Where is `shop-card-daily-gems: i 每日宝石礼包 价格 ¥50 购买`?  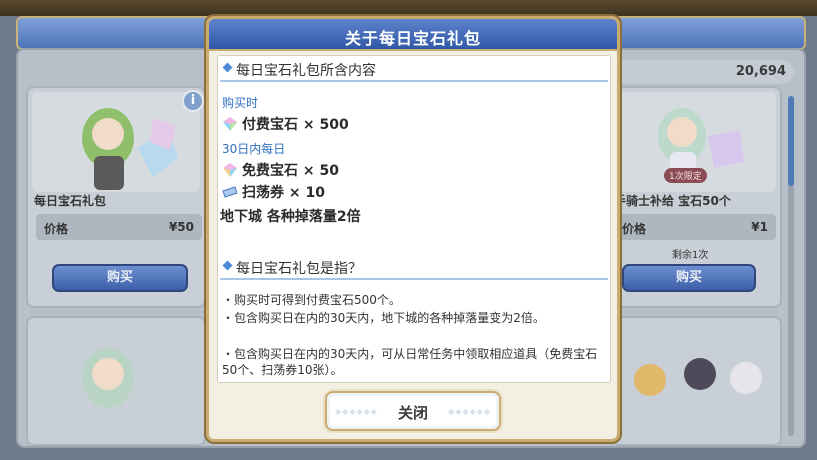 shop-card-daily-gems: i 每日宝石礼包 价格 ¥50 购买 is located at coordinates (116, 197).